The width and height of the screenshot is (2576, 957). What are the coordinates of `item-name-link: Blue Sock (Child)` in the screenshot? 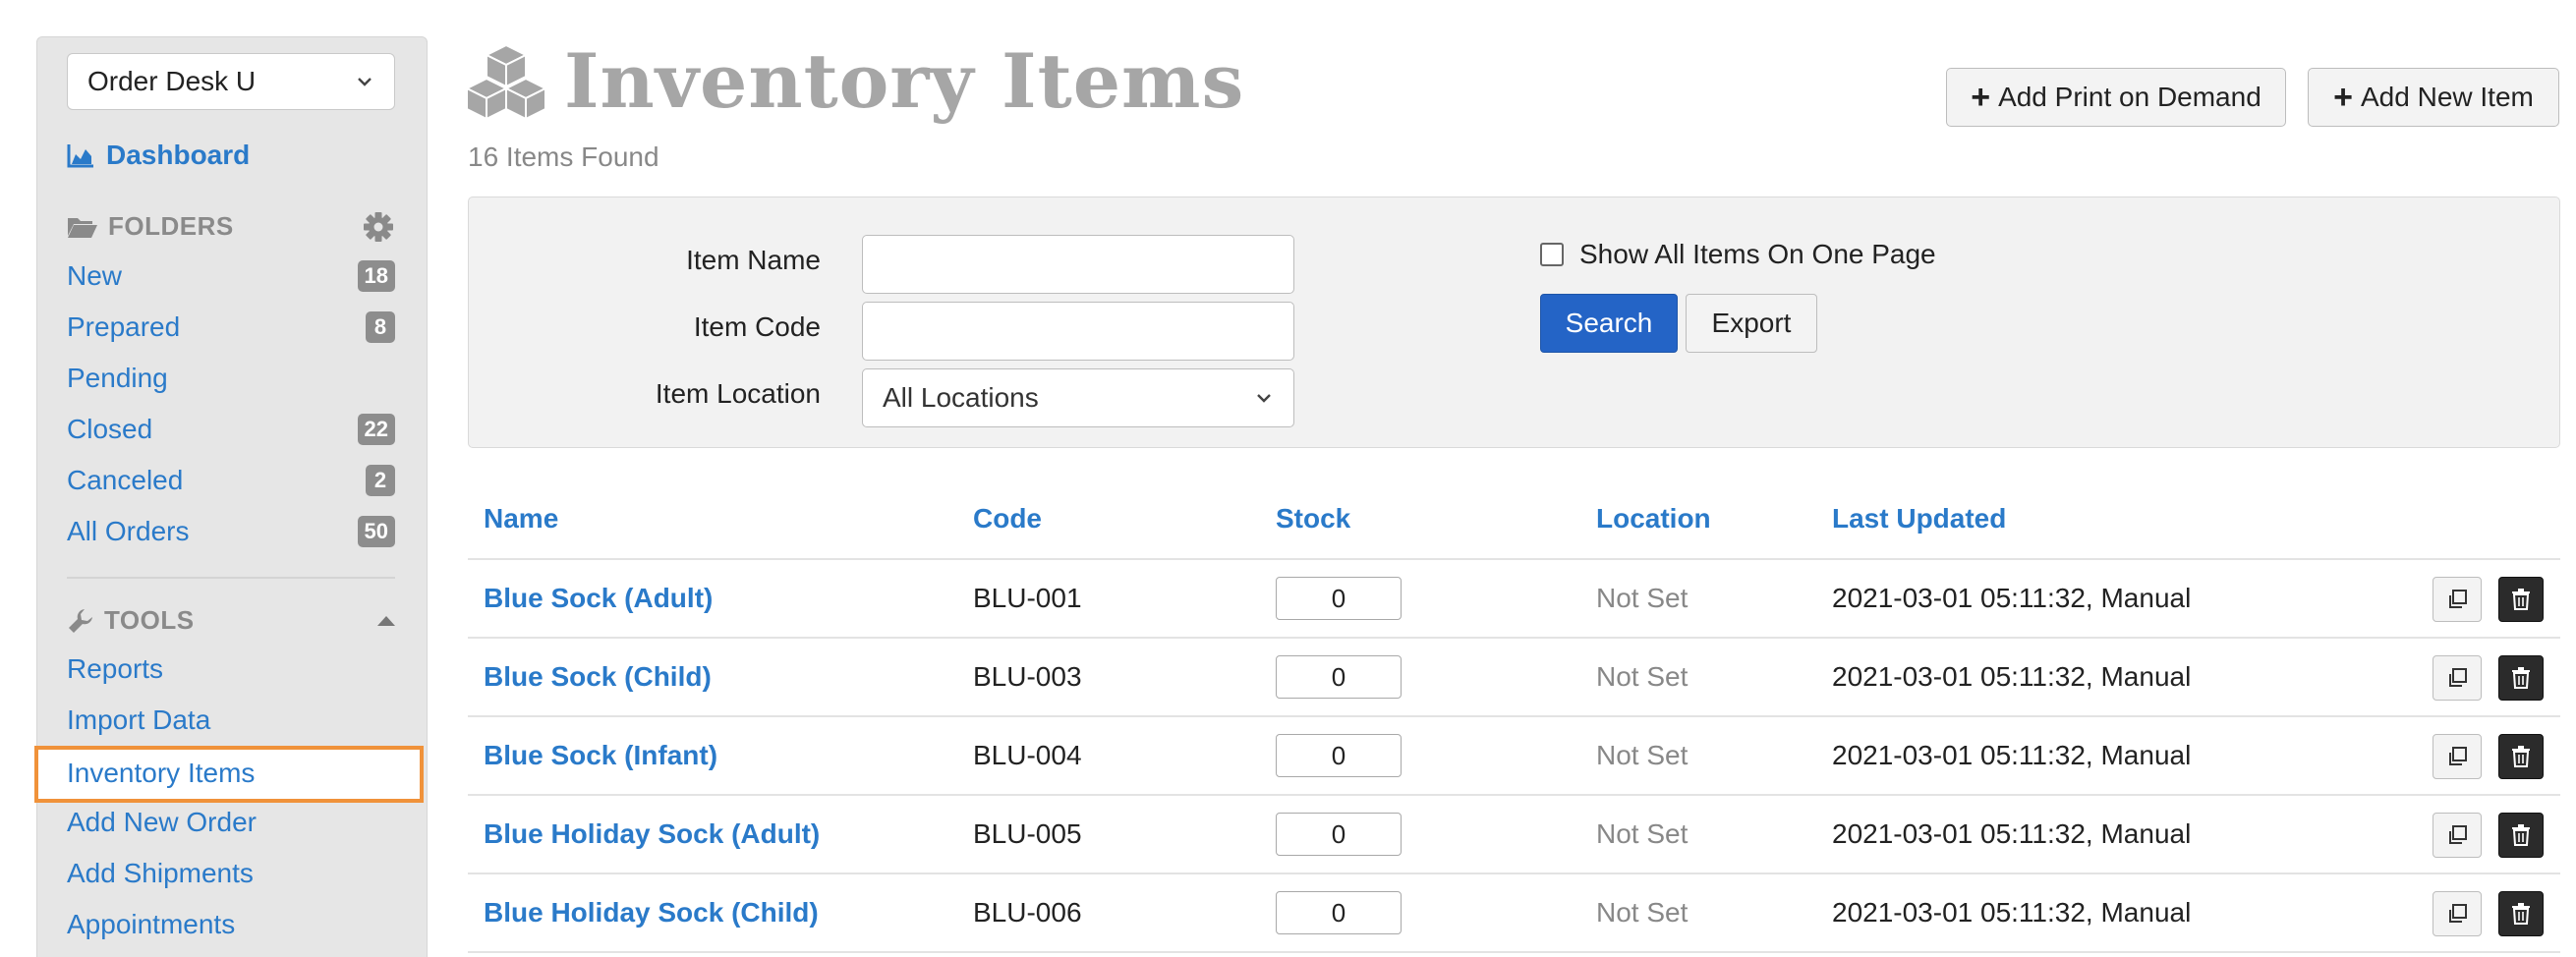 It's located at (598, 677).